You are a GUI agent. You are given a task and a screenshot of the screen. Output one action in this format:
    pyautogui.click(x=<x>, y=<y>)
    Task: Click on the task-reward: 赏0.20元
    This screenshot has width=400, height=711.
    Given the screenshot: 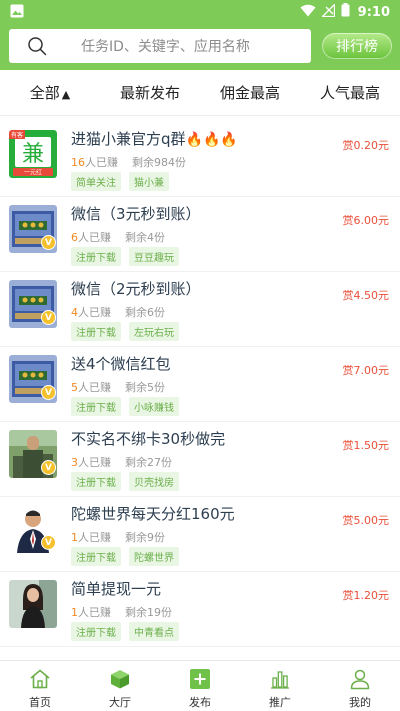 What is the action you would take?
    pyautogui.click(x=366, y=145)
    